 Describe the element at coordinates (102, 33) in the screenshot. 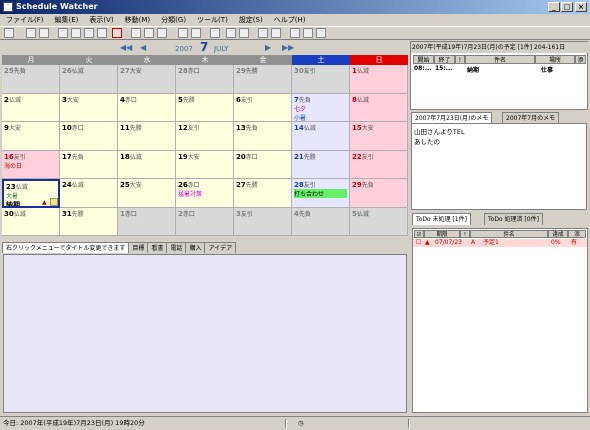

I see `copy-icon` at that location.